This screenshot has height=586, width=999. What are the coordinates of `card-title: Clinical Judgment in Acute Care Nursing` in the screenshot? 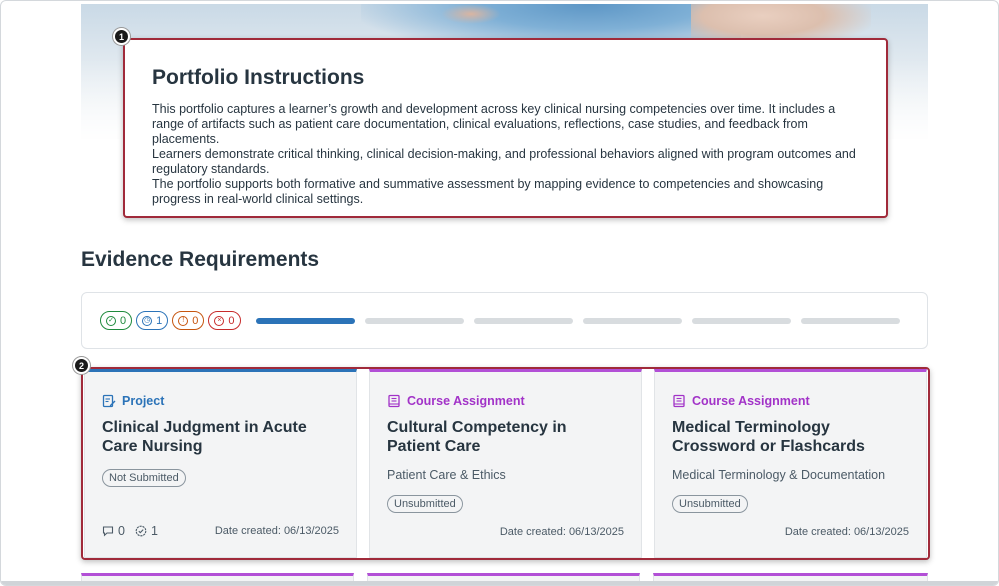 It's located at (220, 437).